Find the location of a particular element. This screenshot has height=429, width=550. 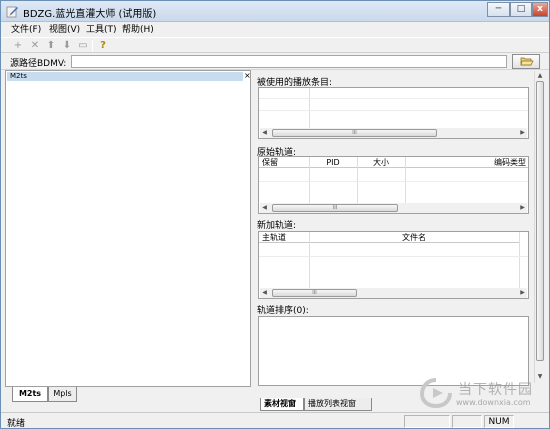

menu-help: 帮助(H) is located at coordinates (138, 30).